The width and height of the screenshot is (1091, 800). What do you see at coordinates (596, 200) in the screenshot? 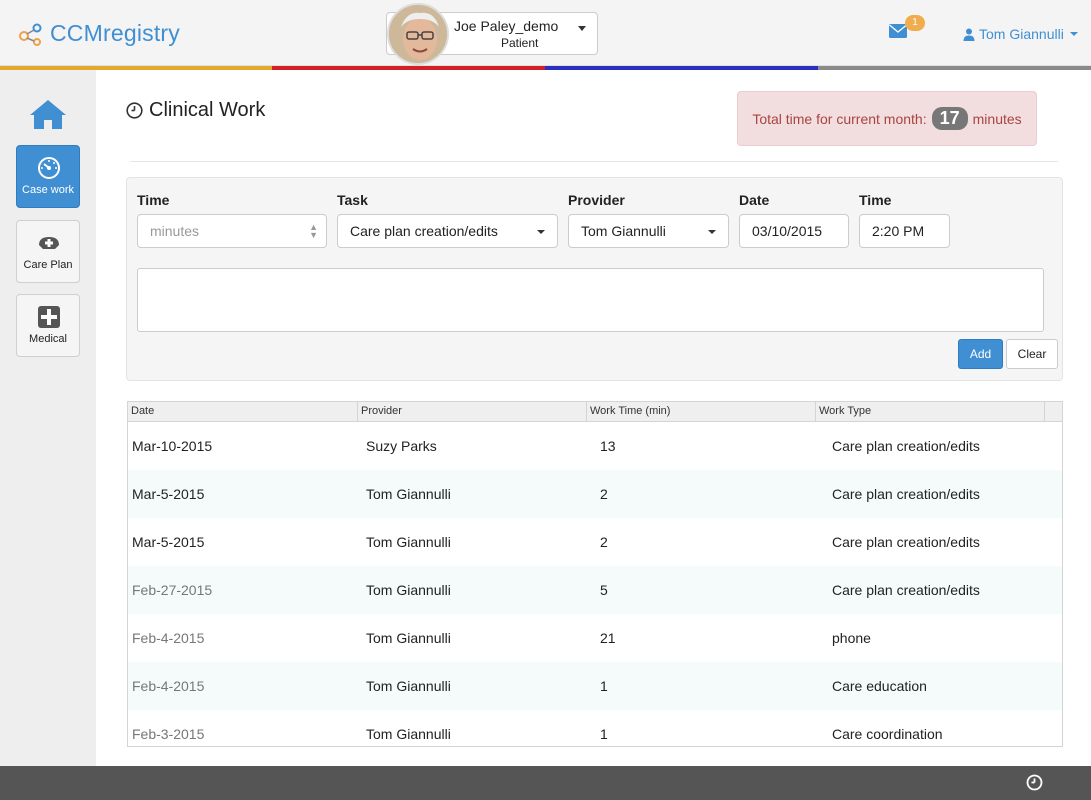
I see `provider-label: Provider` at bounding box center [596, 200].